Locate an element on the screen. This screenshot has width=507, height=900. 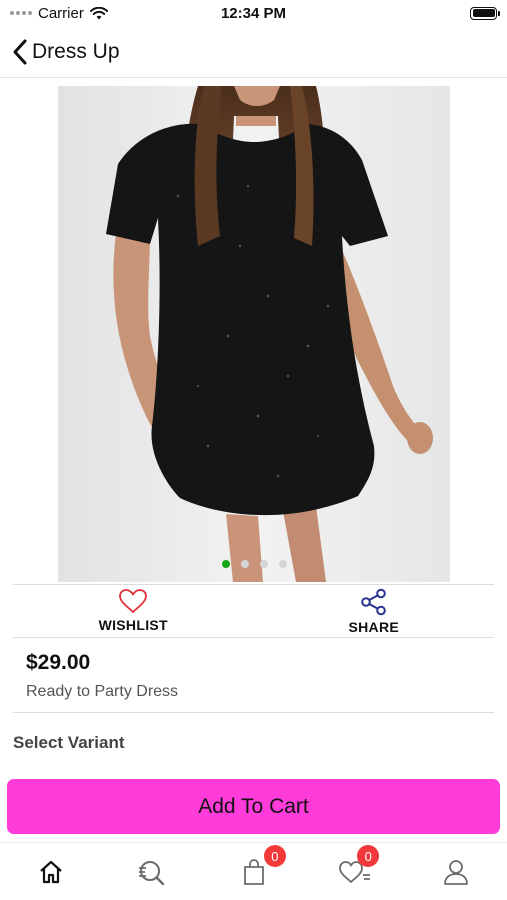
heart-icon is located at coordinates (133, 601).